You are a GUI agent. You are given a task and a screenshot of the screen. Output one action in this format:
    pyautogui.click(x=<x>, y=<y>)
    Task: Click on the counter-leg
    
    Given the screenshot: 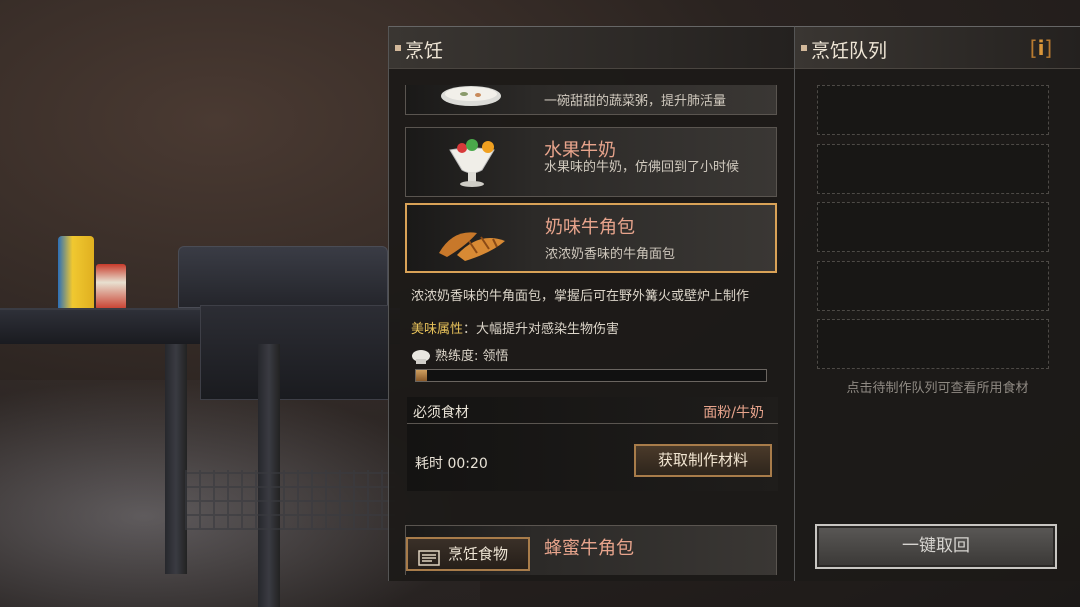 What is the action you would take?
    pyautogui.click(x=176, y=459)
    